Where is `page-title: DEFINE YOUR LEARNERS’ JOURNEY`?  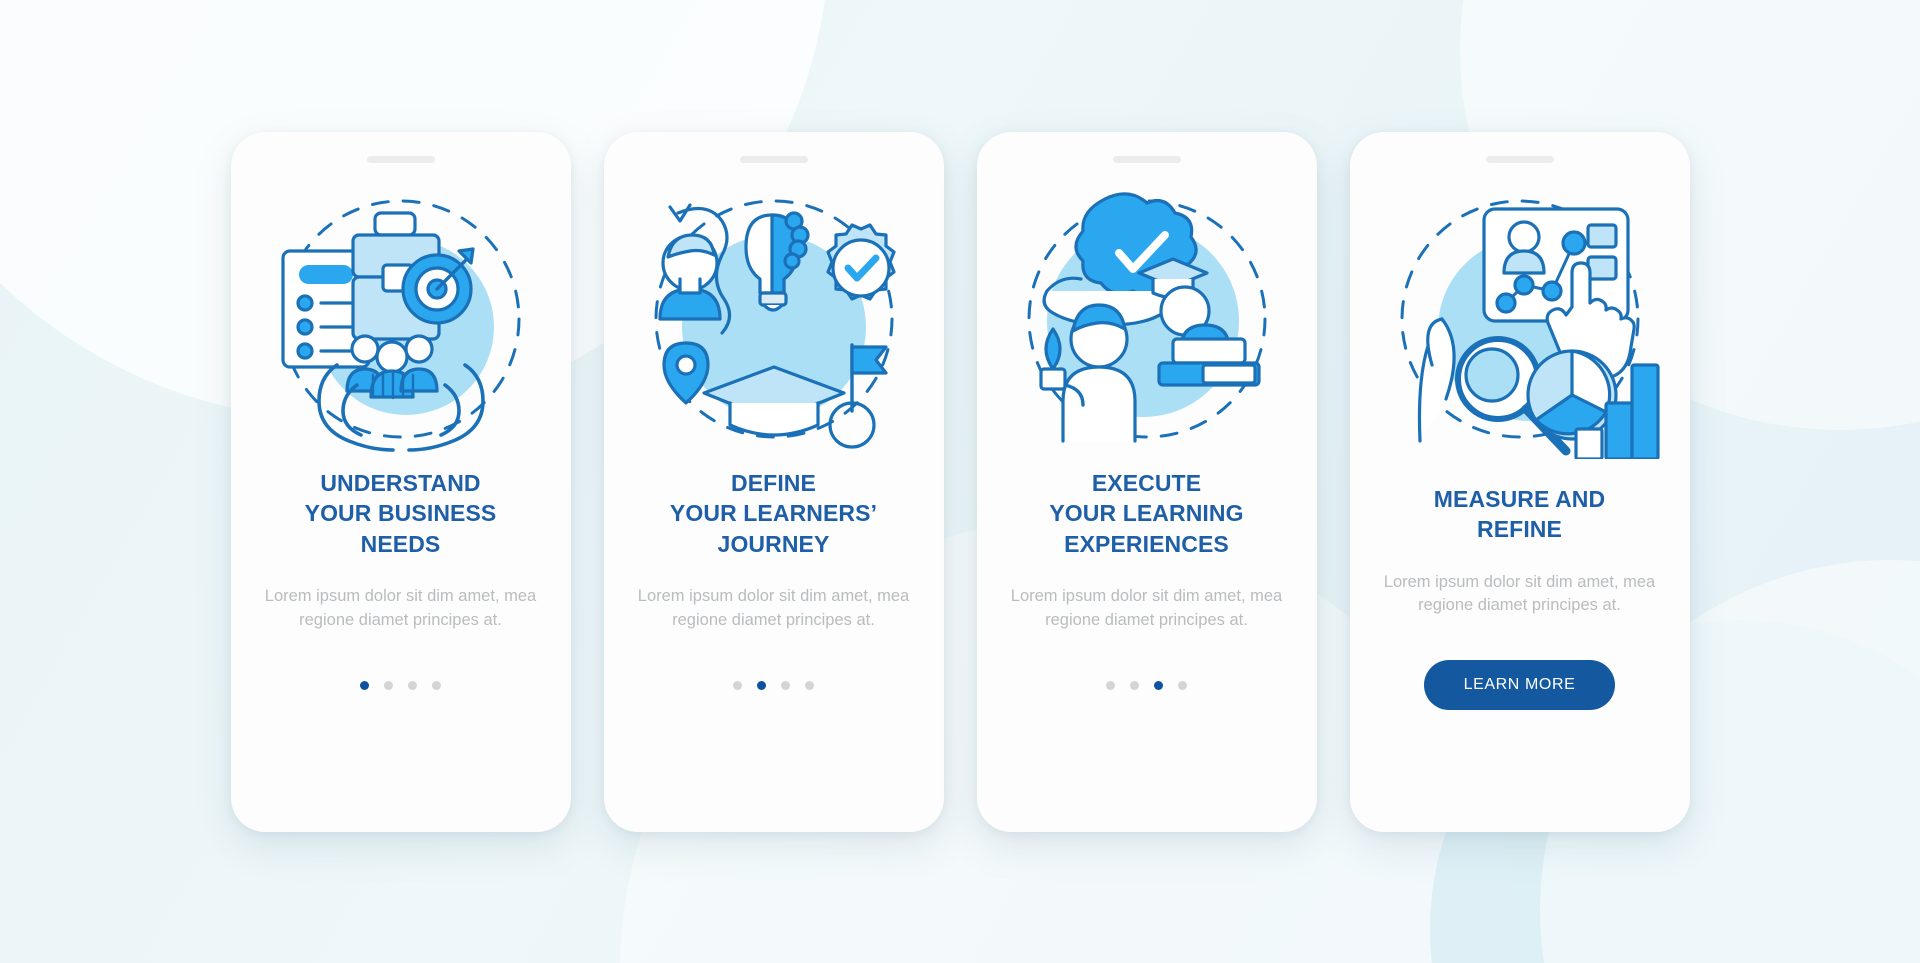 page-title: DEFINE YOUR LEARNERS’ JOURNEY is located at coordinates (773, 513).